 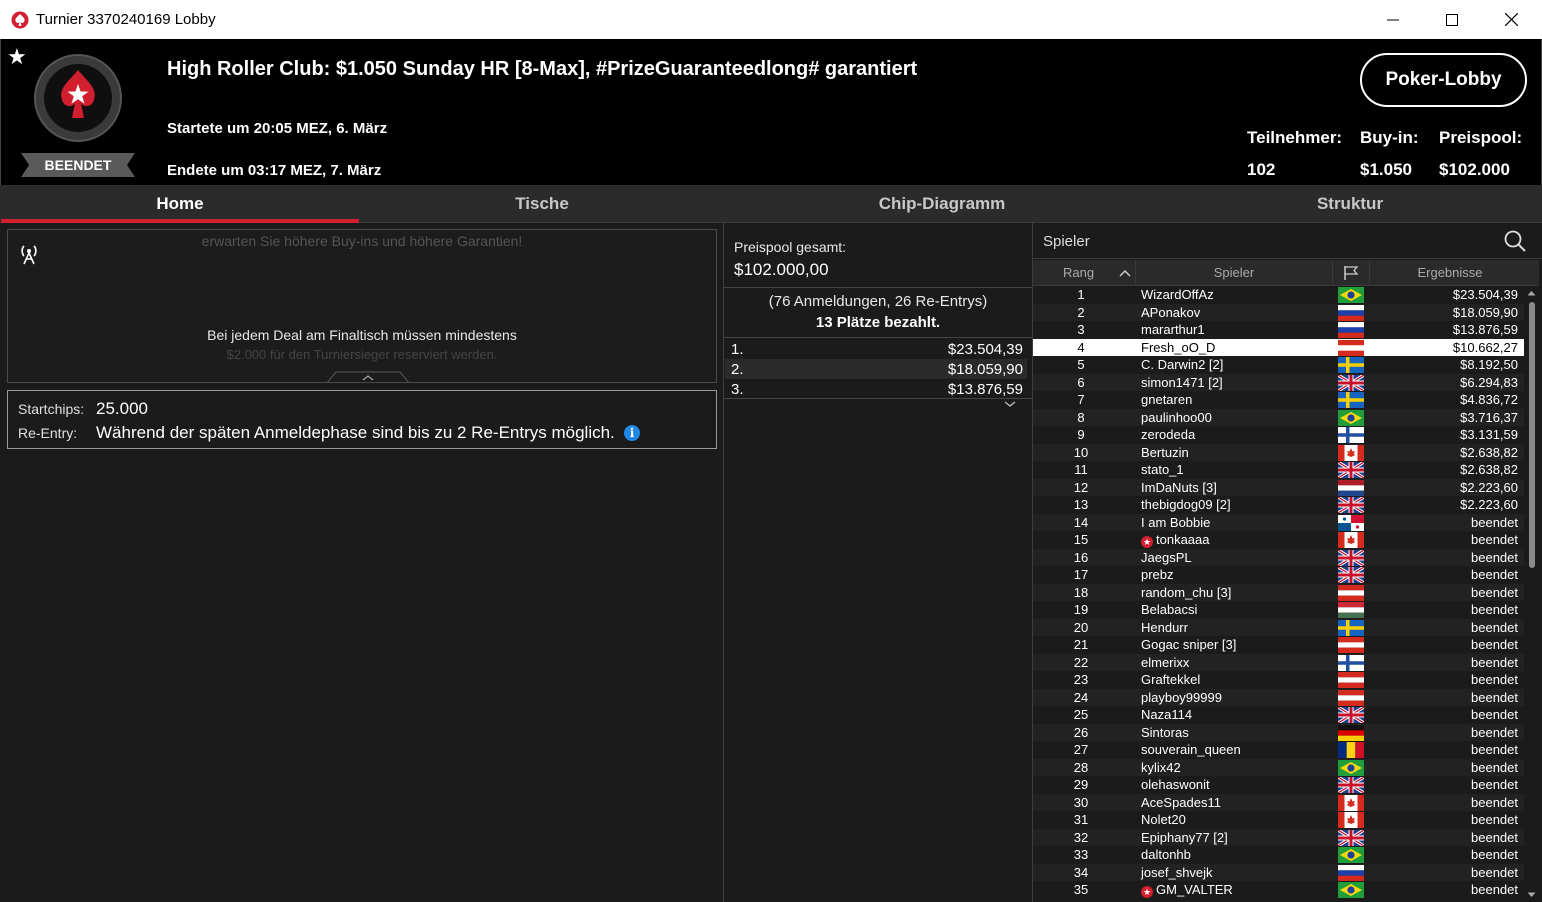 What do you see at coordinates (1179, 487) in the screenshot?
I see `player-name-text: ImDaNuts [3]` at bounding box center [1179, 487].